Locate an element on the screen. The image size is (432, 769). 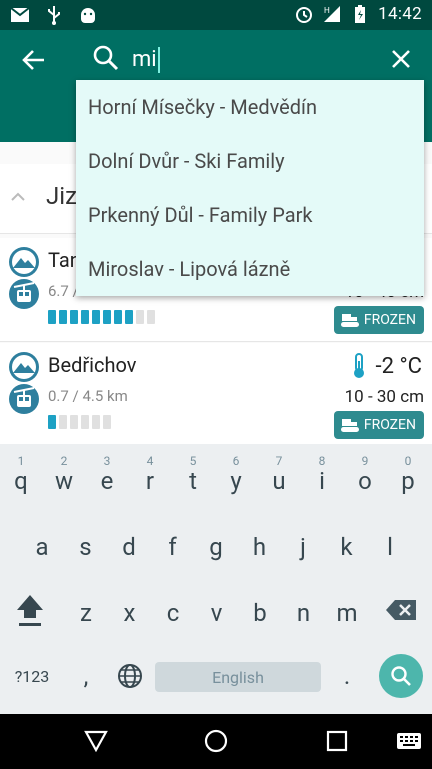
square-recents-icon is located at coordinates (337, 741).